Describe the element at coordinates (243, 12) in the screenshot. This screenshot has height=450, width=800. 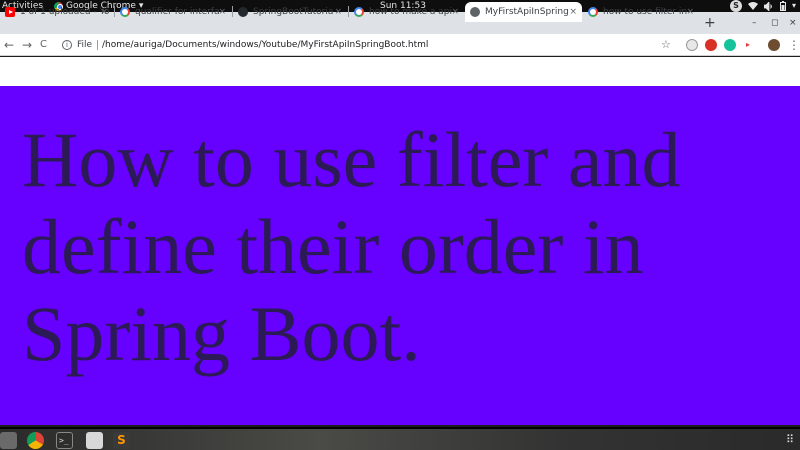
I see `github-icon` at that location.